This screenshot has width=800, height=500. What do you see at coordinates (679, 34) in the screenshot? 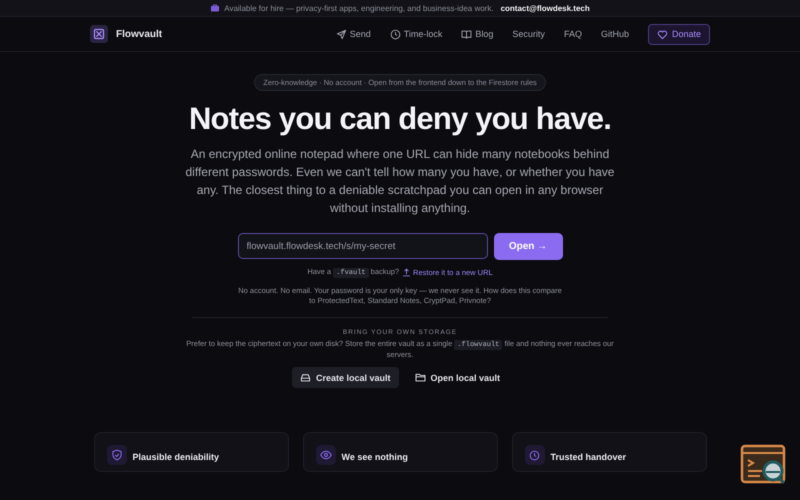
I see `donate-button: Donate` at bounding box center [679, 34].